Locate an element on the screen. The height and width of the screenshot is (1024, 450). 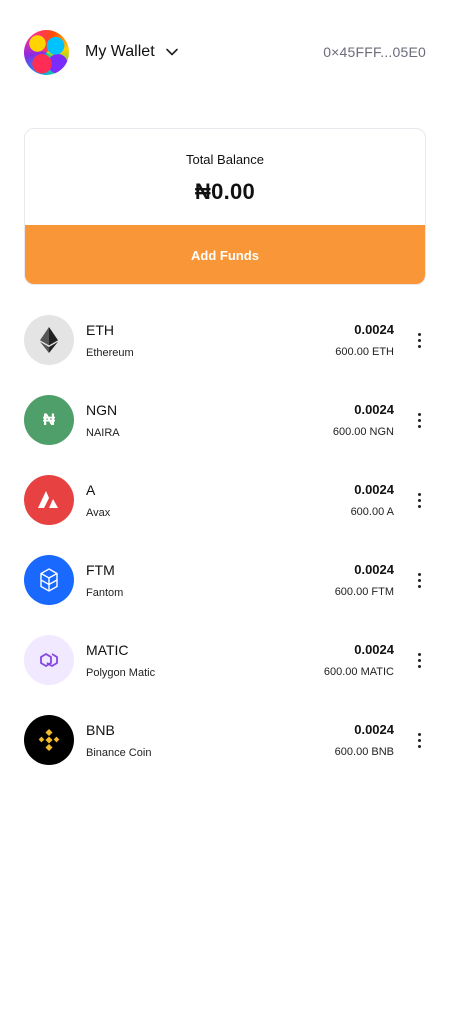
asset-name: Polygon Matic is located at coordinates (121, 672).